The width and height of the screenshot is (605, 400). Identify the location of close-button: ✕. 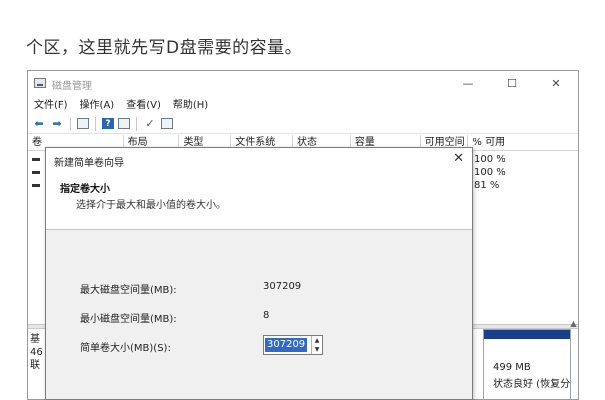
(556, 84).